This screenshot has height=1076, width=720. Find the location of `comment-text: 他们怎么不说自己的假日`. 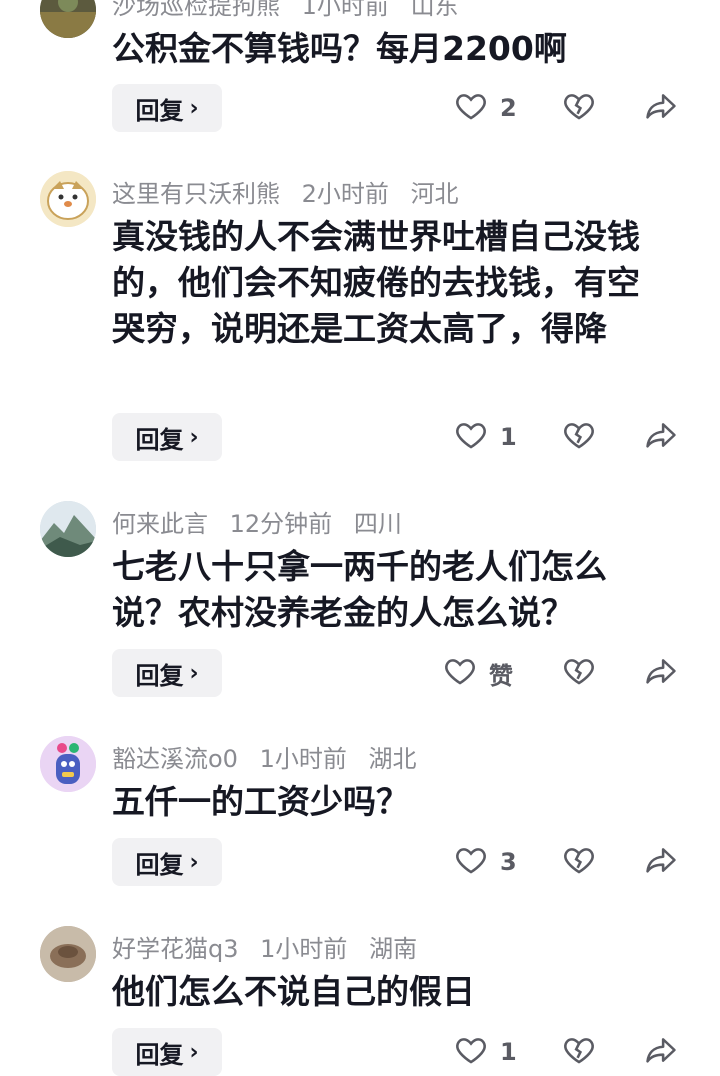

comment-text: 他们怎么不说自己的假日 is located at coordinates (293, 991).